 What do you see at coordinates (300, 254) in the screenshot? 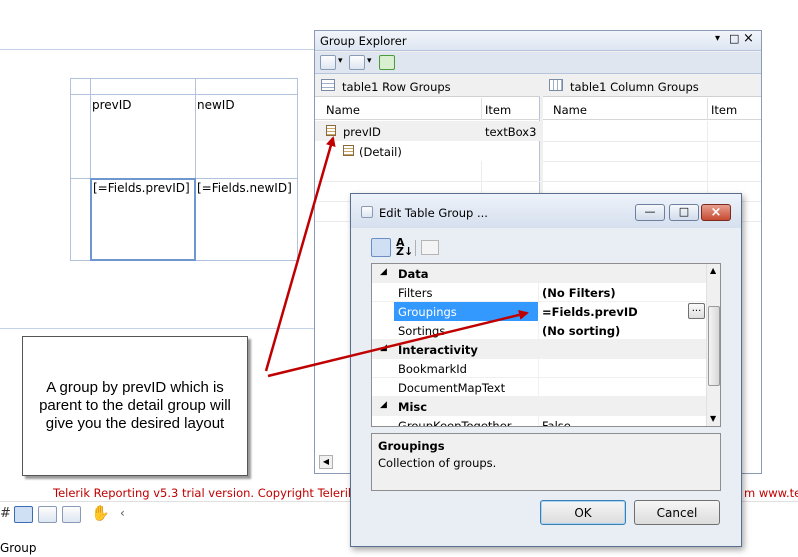
I see `arrow-to-group-row` at bounding box center [300, 254].